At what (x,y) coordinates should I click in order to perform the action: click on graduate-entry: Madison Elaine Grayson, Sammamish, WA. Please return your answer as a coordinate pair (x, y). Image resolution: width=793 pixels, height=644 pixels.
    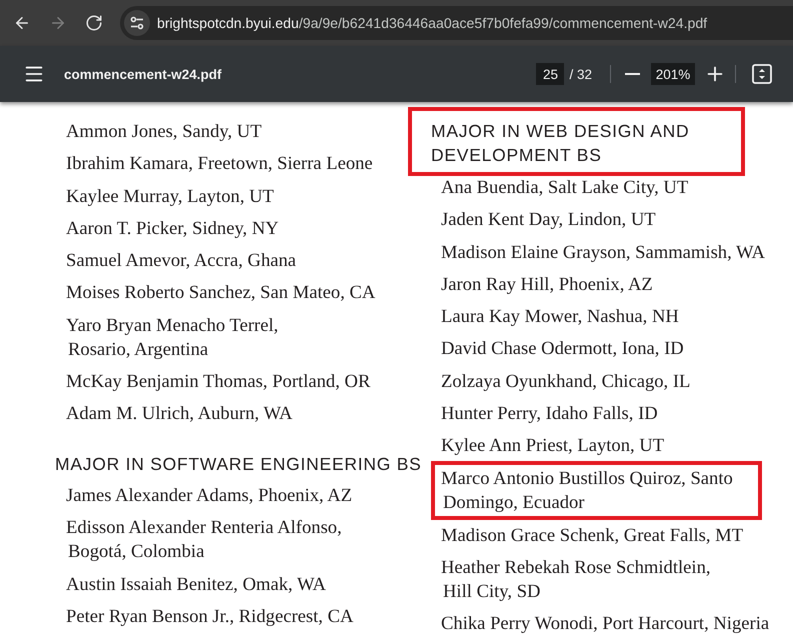
    Looking at the image, I should click on (603, 252).